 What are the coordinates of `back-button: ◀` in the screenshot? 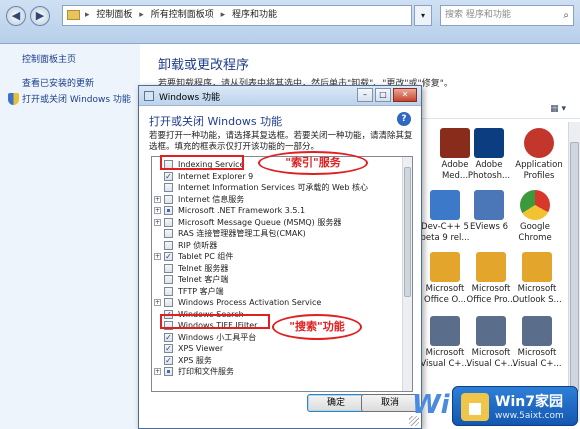 It's located at (16, 16).